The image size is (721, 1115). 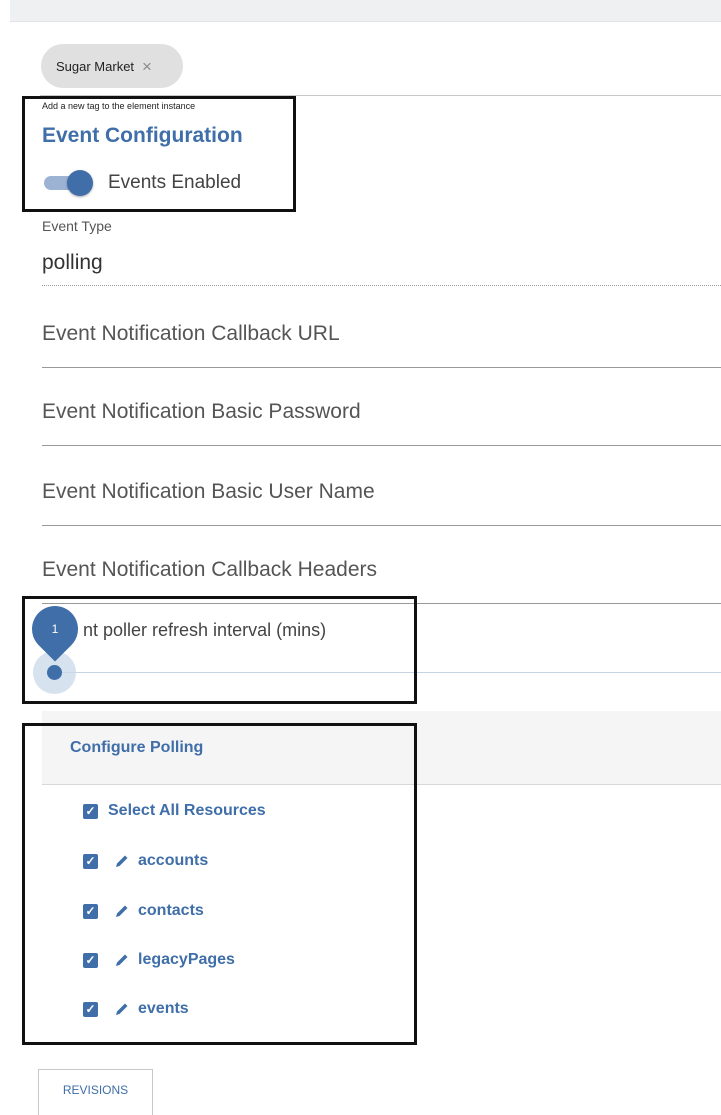 I want to click on top-bar, so click(x=365, y=11).